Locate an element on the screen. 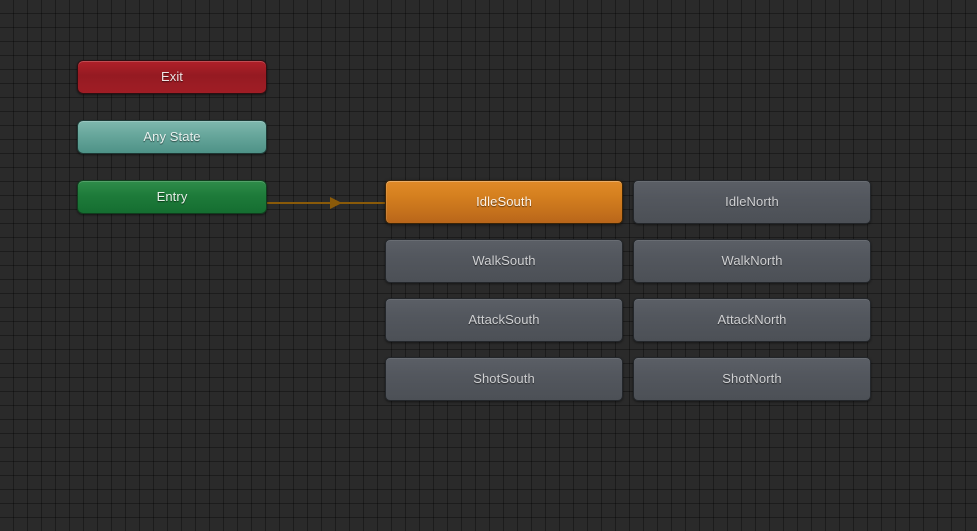 The height and width of the screenshot is (531, 977). node-idle-south: IdleSouth is located at coordinates (504, 202).